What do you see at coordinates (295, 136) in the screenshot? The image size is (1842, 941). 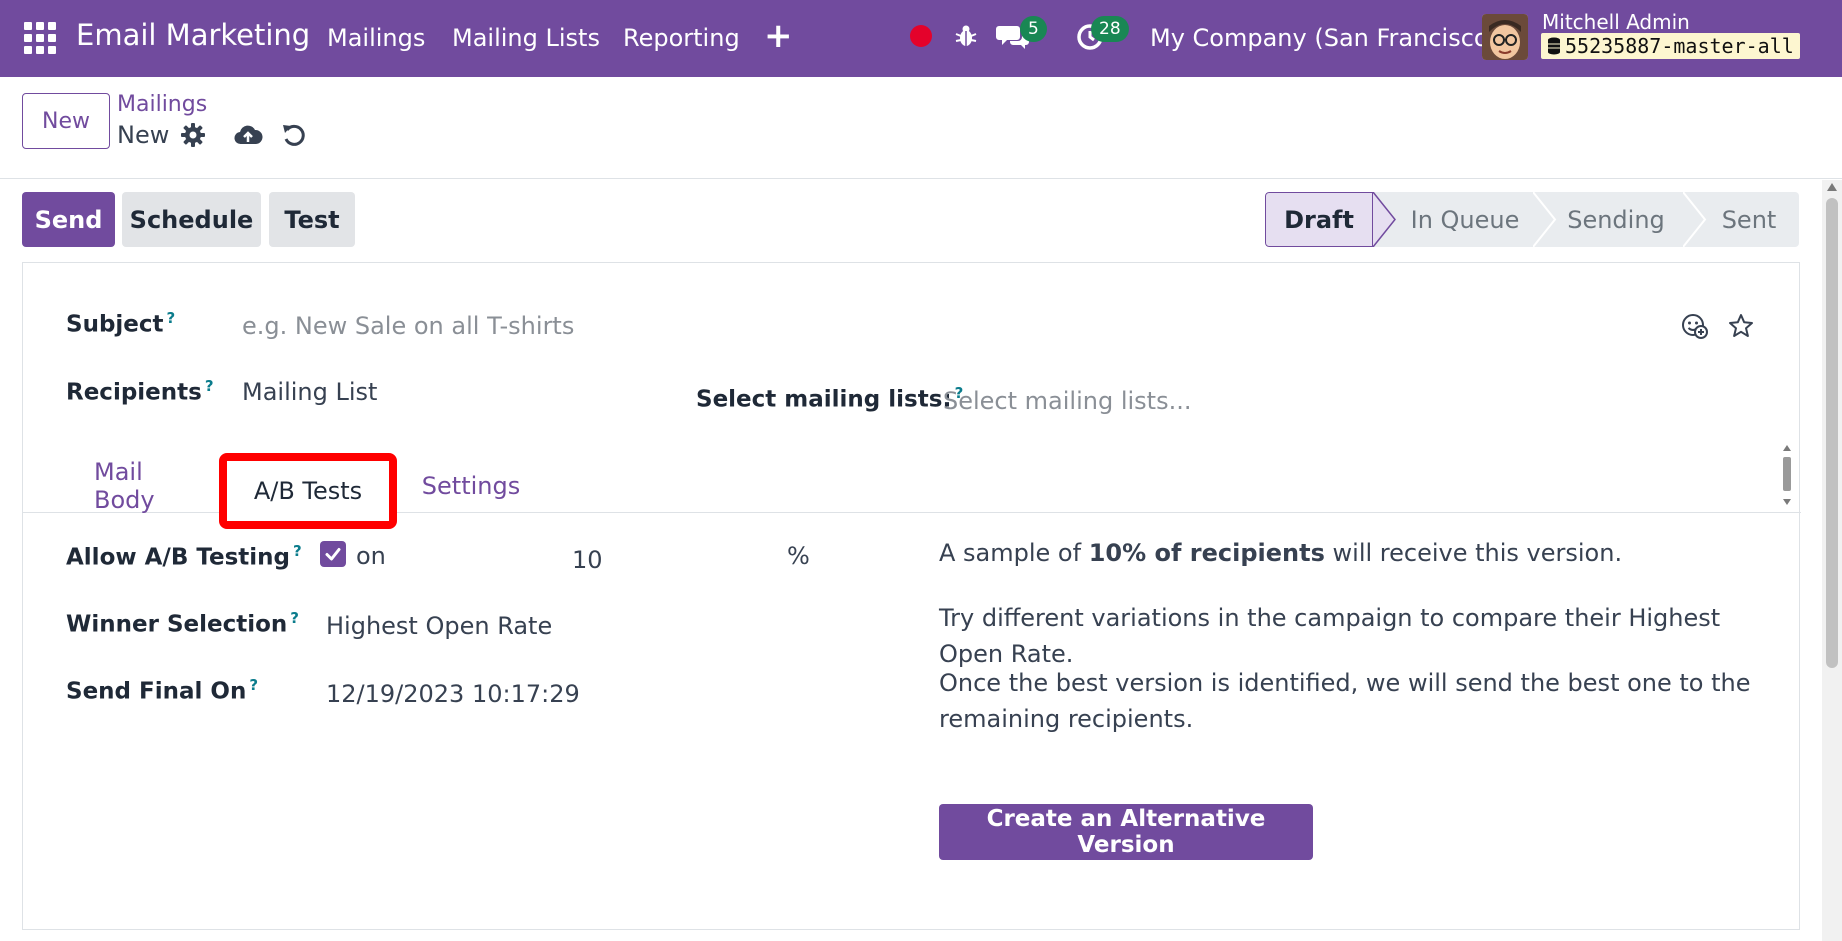 I see `discard-undo-icon` at bounding box center [295, 136].